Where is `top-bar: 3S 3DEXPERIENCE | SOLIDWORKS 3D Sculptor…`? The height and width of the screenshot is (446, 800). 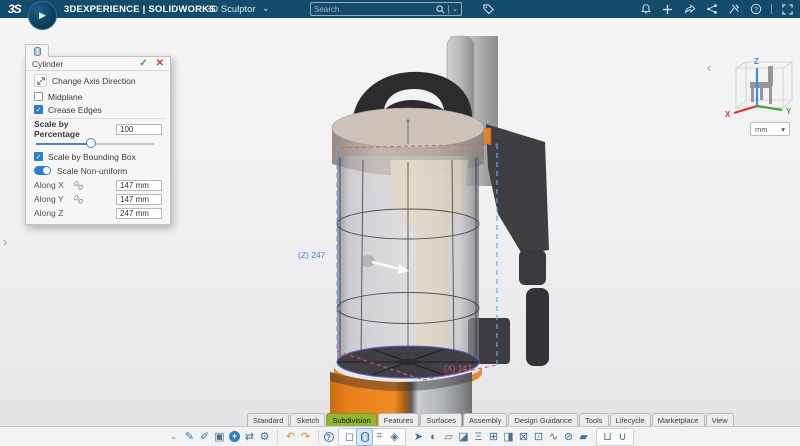
top-bar: 3S 3DEXPERIENCE | SOLIDWORKS 3D Sculptor… is located at coordinates (400, 9).